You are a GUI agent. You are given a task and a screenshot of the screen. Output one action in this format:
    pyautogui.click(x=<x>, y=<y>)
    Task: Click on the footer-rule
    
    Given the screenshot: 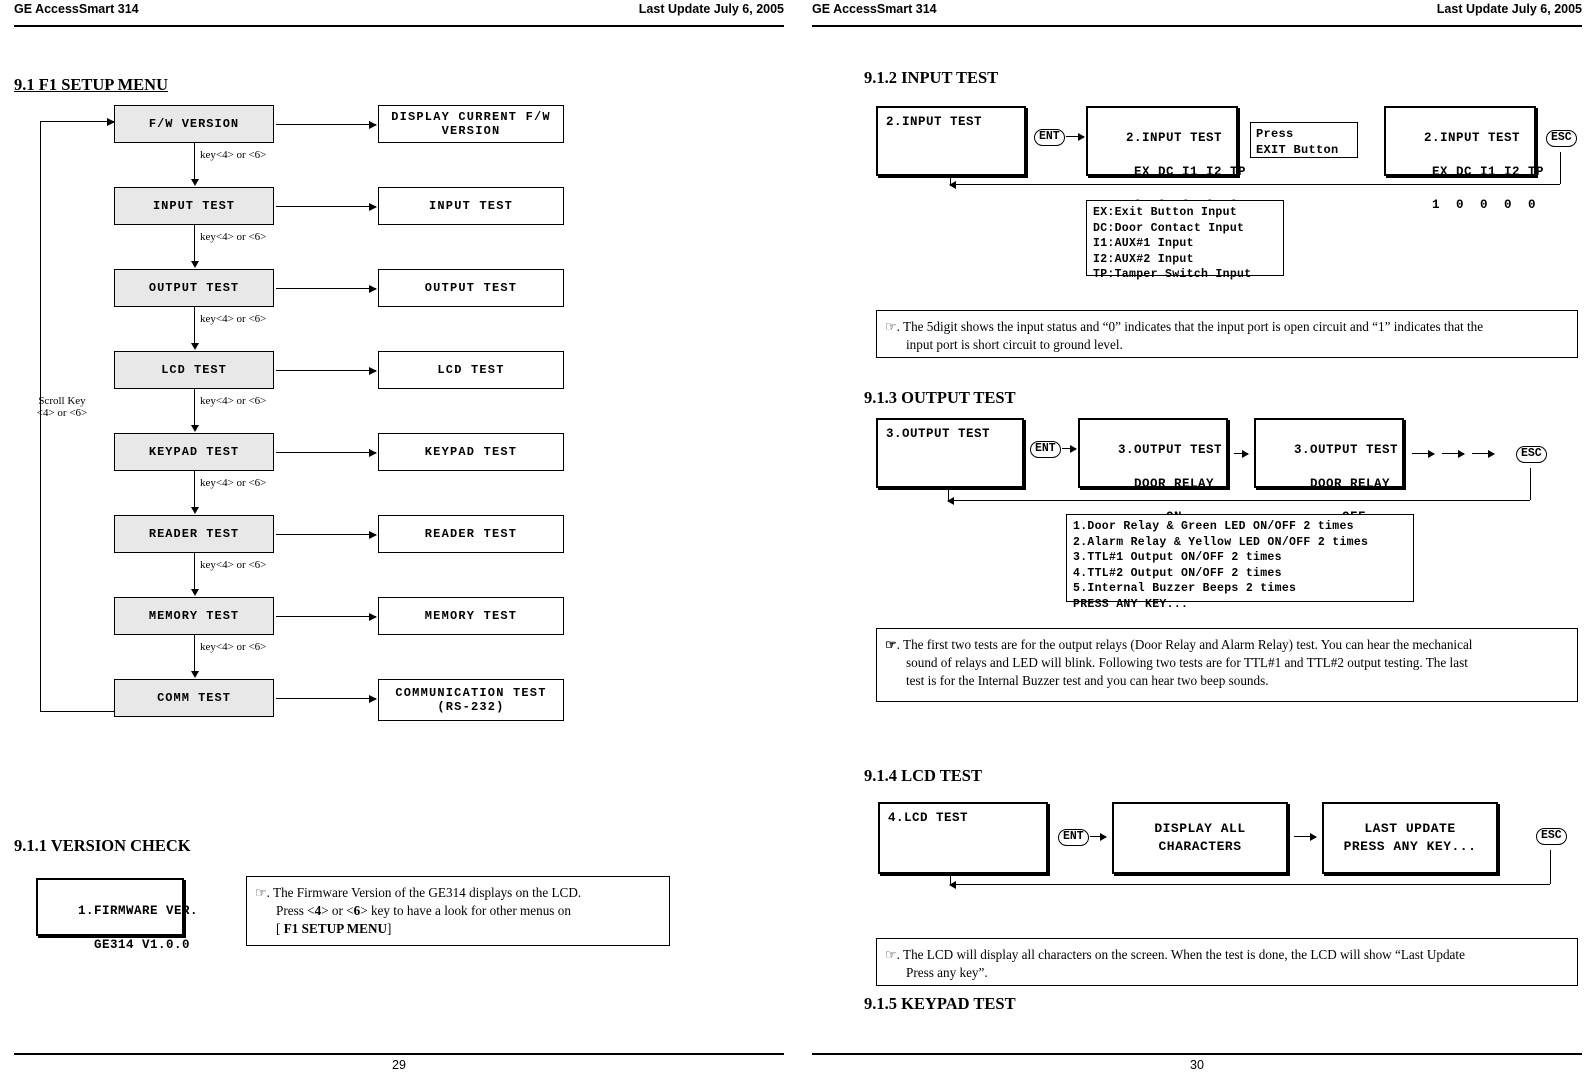 What is the action you would take?
    pyautogui.click(x=399, y=1054)
    